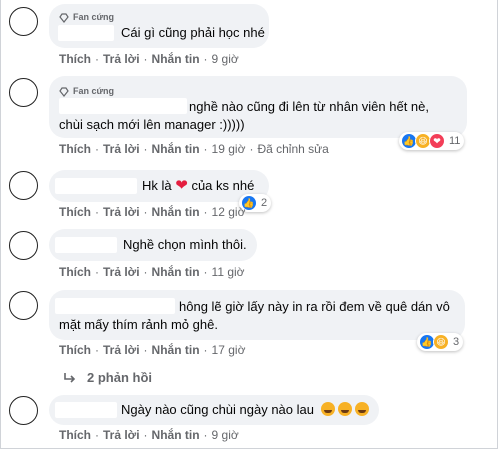  Describe the element at coordinates (70, 377) in the screenshot. I see `reply-arrow-icon` at that location.